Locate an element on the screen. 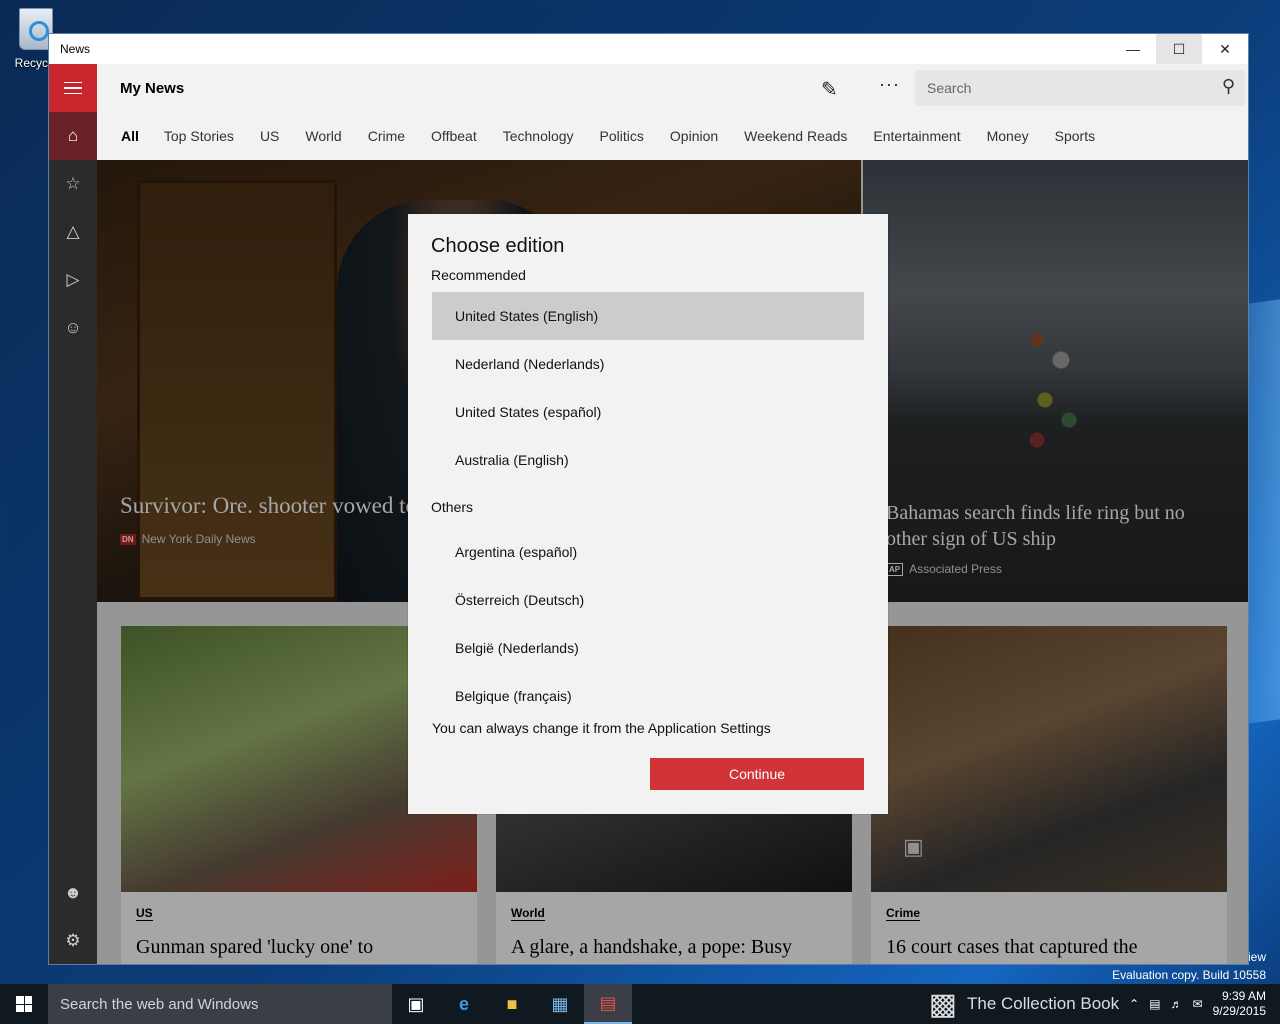 This screenshot has height=1024, width=1280. edition-option: United States (español) is located at coordinates (648, 412).